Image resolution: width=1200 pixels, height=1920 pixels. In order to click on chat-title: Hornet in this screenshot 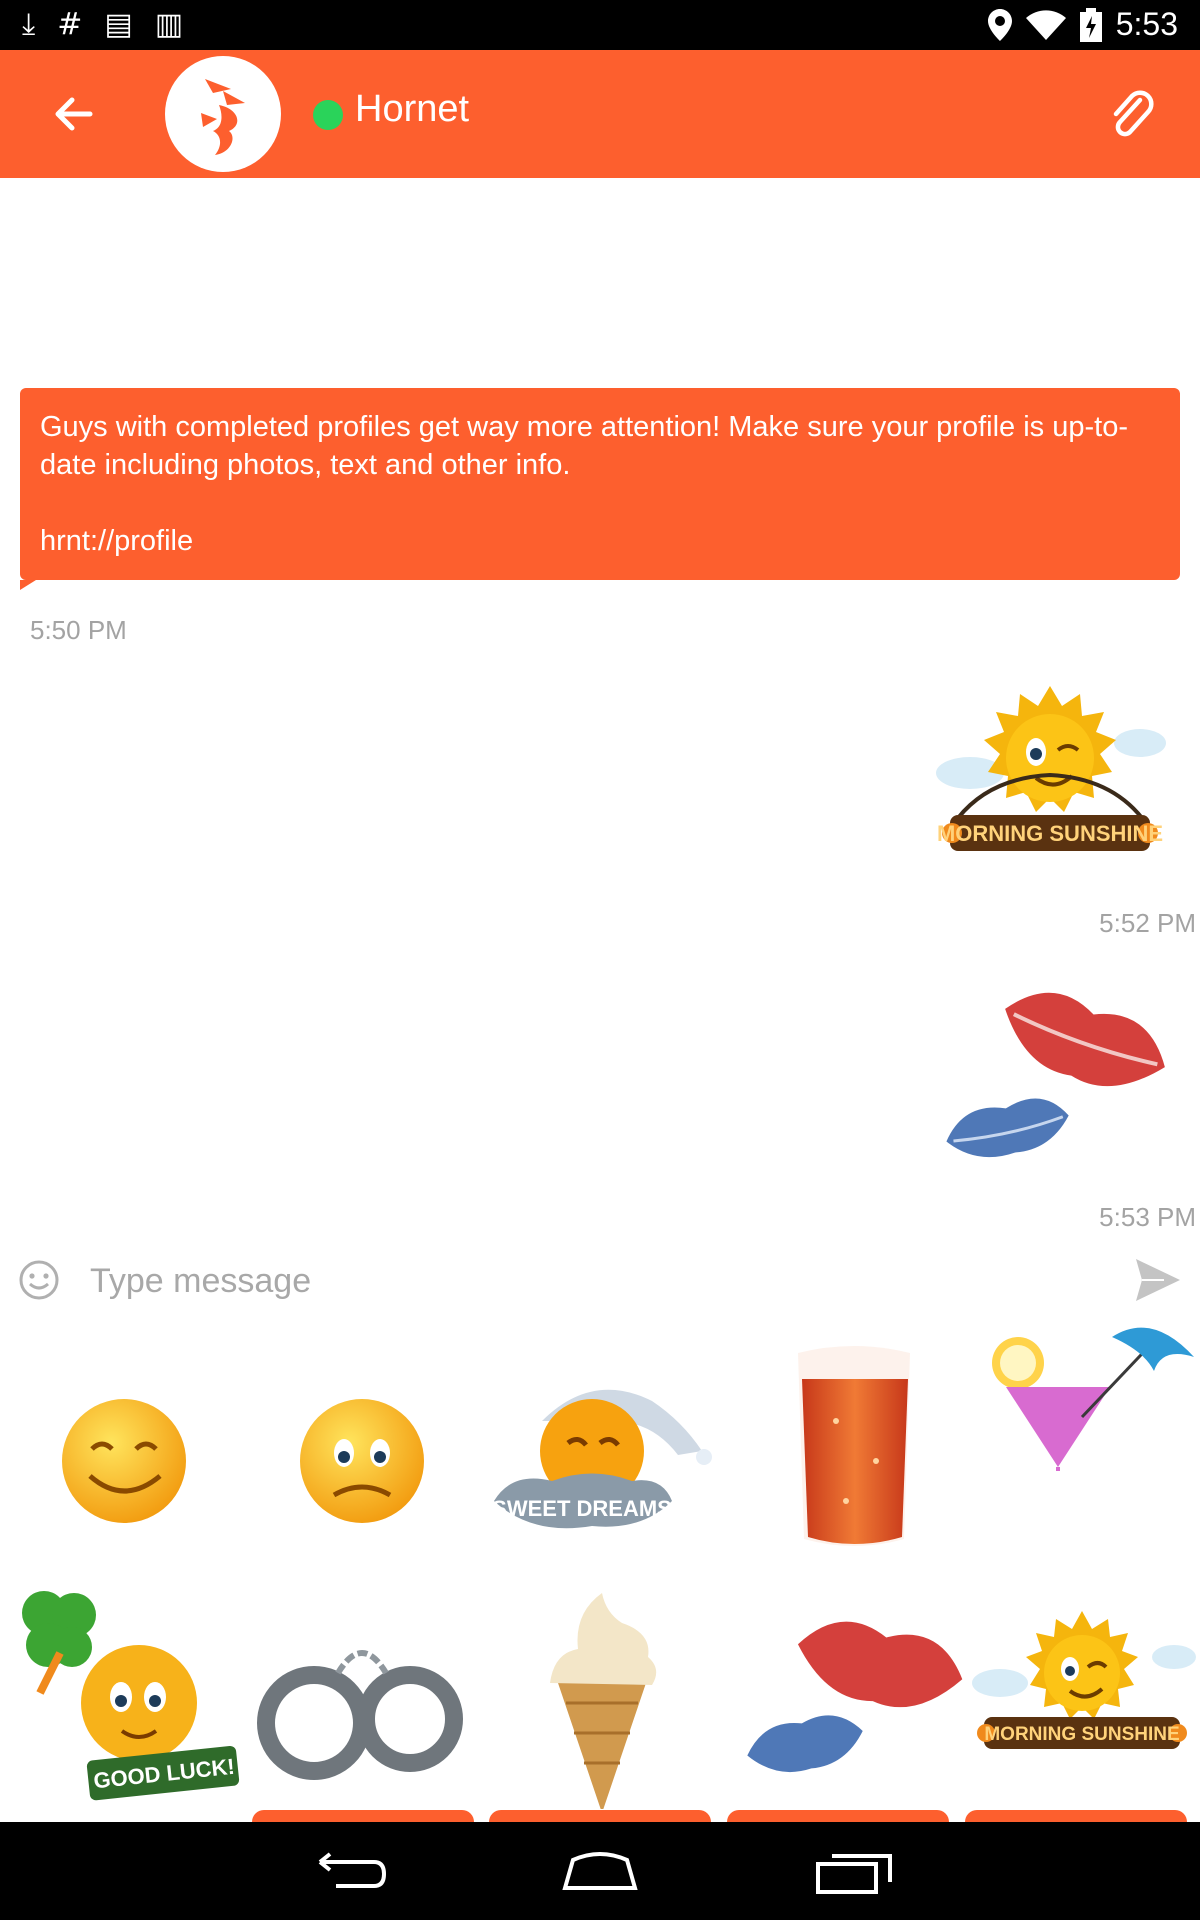, I will do `click(412, 109)`.